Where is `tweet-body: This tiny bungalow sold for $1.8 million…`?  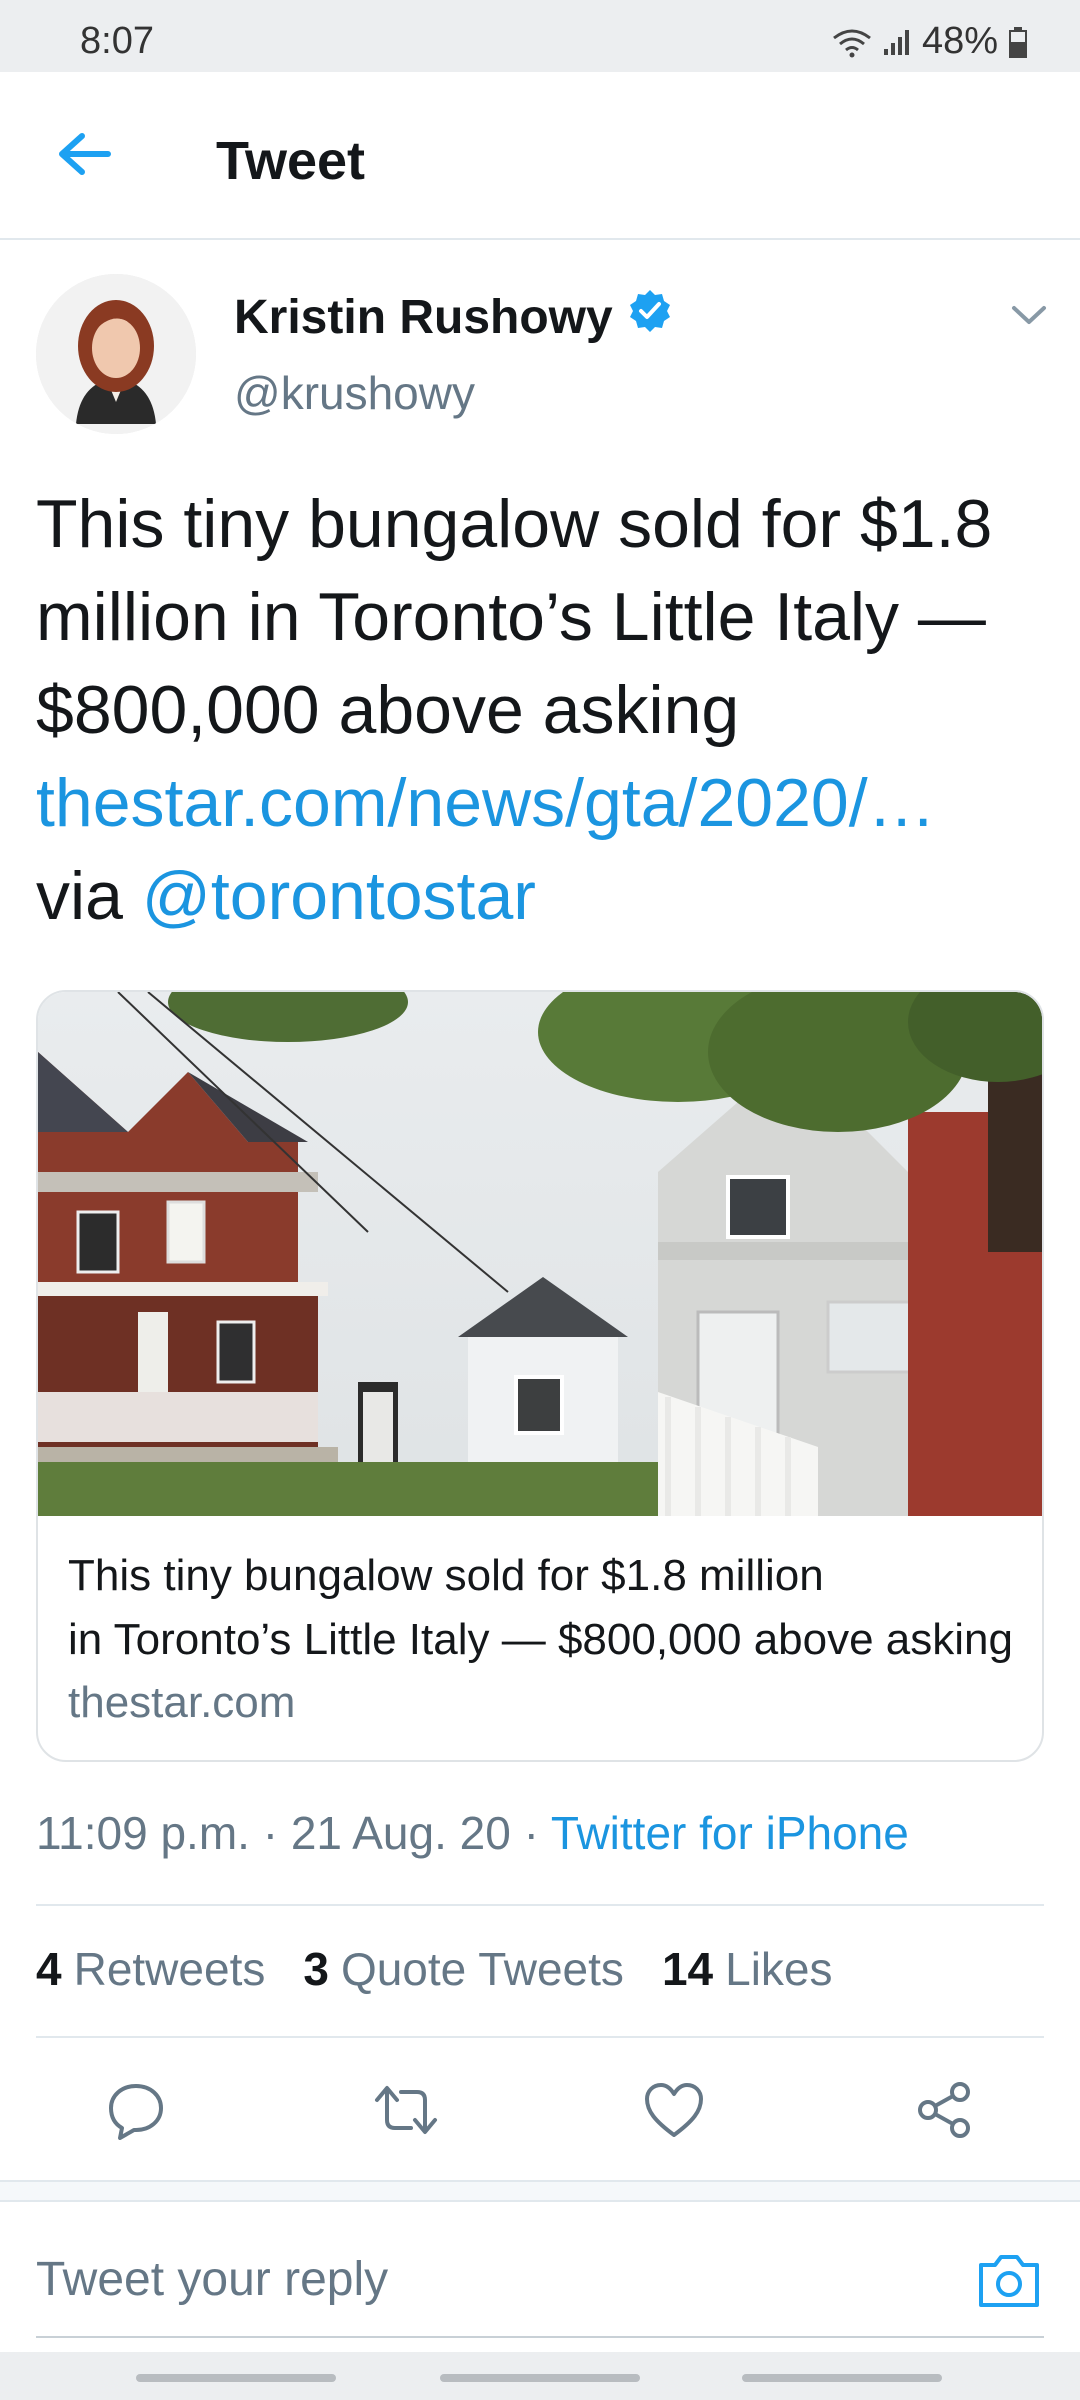
tweet-body: This tiny bungalow sold for $1.8 million… is located at coordinates (514, 617).